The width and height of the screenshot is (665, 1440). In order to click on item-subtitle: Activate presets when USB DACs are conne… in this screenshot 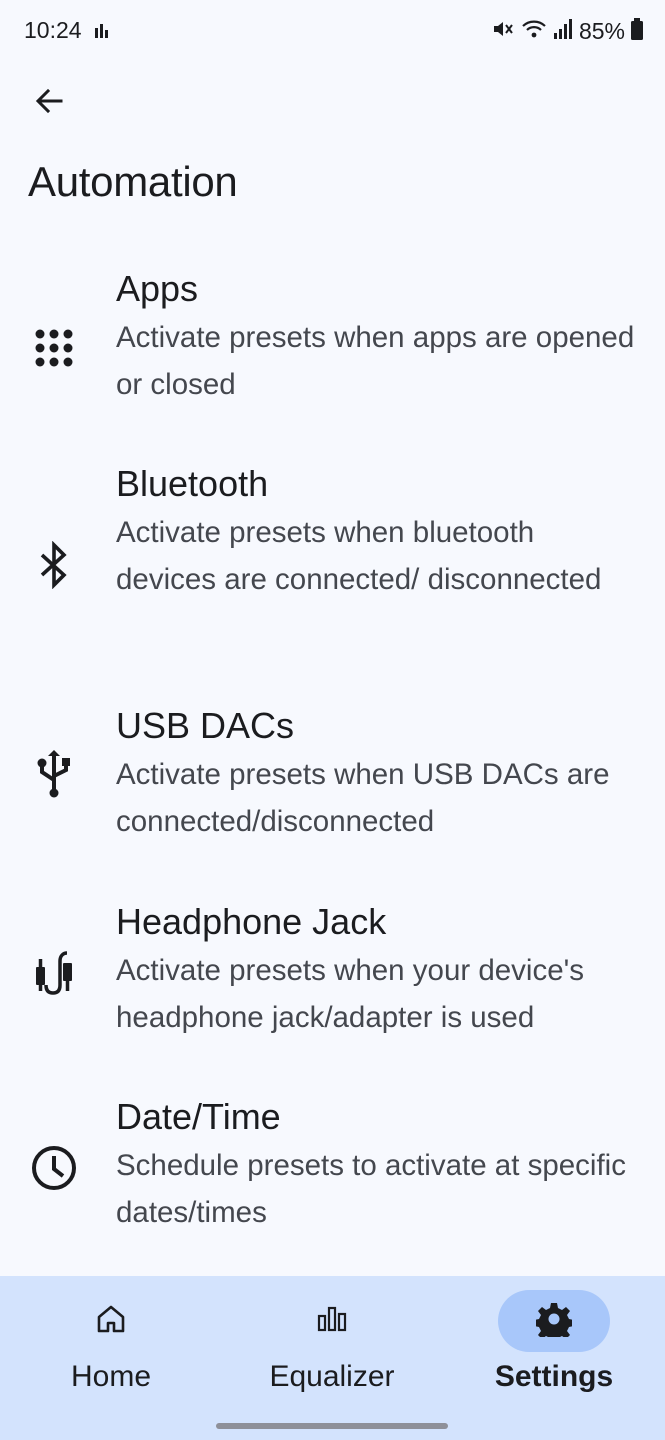, I will do `click(363, 798)`.